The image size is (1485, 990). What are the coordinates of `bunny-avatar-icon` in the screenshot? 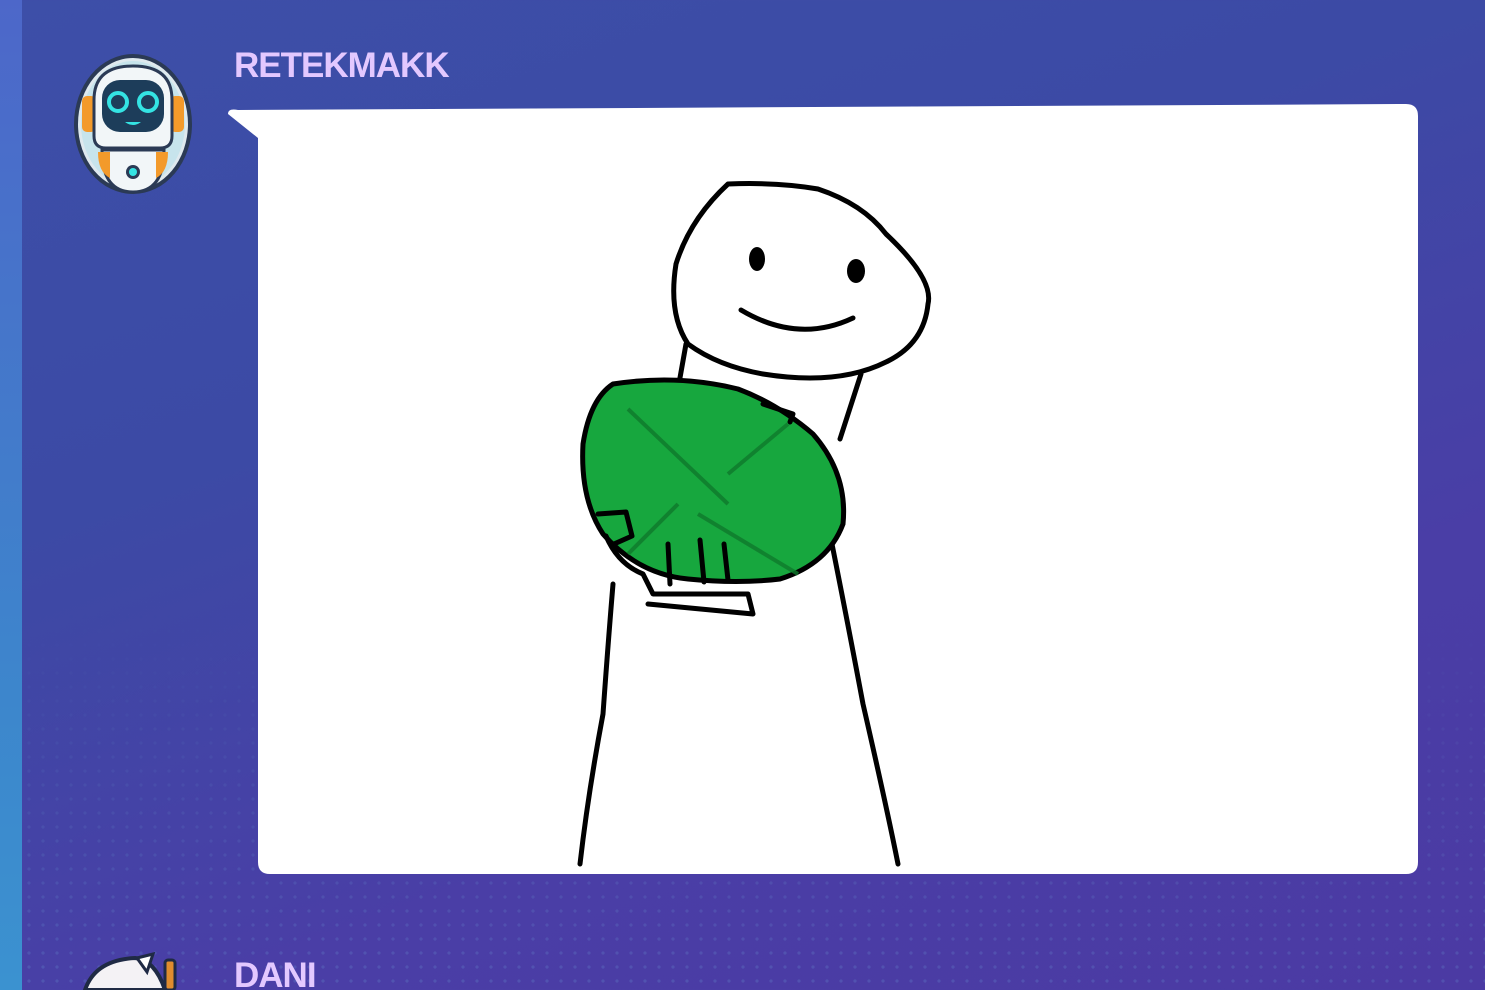 It's located at (132, 970).